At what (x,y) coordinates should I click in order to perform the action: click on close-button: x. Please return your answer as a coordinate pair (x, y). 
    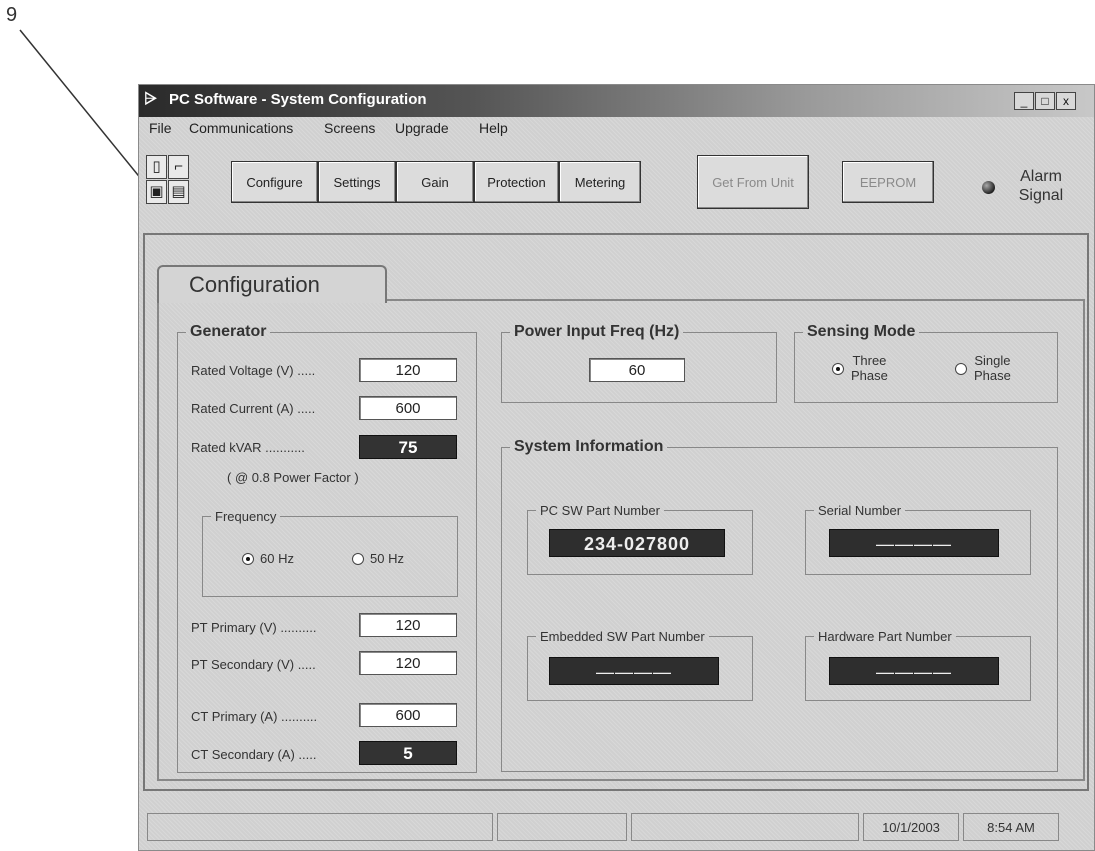
    Looking at the image, I should click on (1066, 101).